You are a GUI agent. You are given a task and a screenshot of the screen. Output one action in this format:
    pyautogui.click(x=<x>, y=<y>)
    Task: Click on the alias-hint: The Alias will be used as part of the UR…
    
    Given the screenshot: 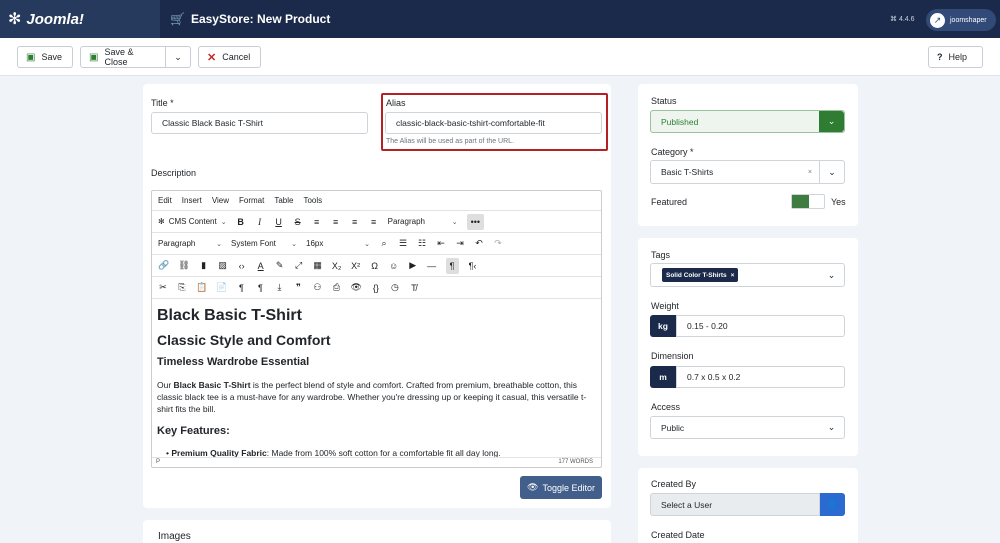 What is the action you would take?
    pyautogui.click(x=450, y=141)
    